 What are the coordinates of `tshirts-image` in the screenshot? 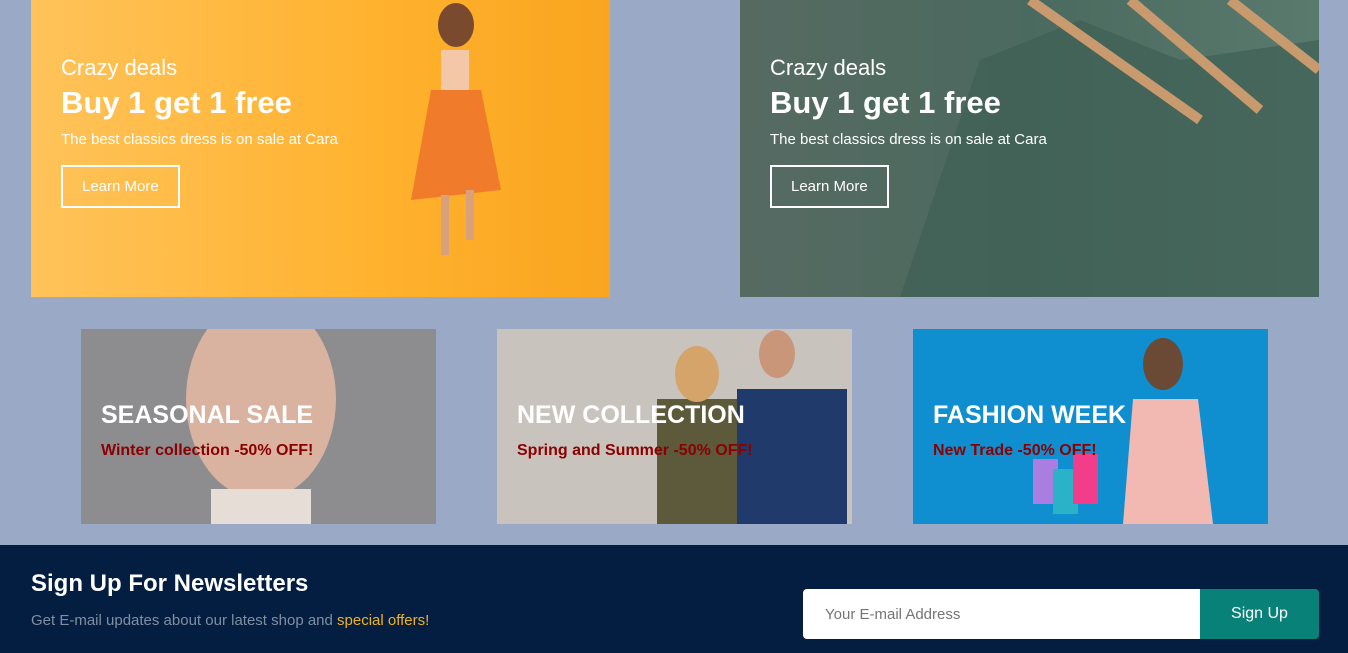 It's located at (1109, 148).